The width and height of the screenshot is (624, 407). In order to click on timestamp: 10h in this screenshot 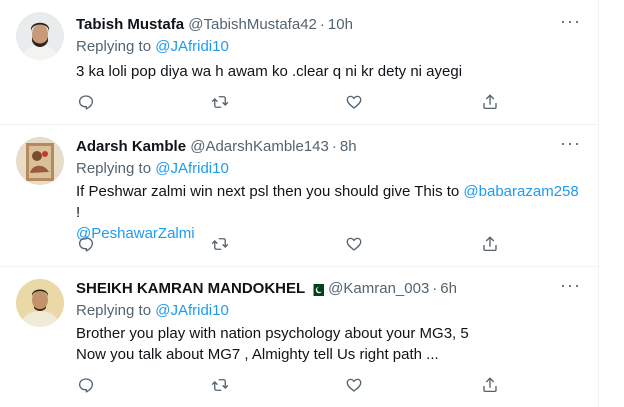, I will do `click(340, 24)`.